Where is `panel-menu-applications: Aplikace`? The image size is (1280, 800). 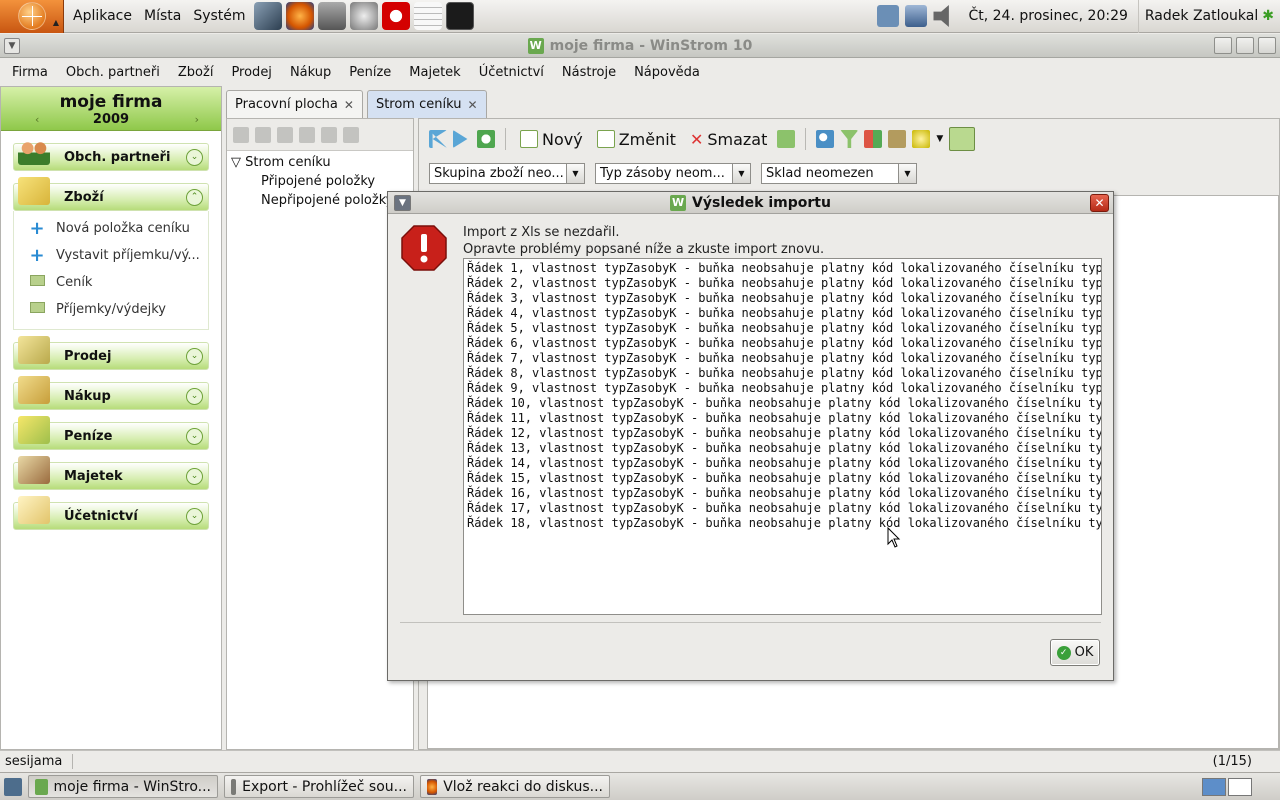
panel-menu-applications: Aplikace is located at coordinates (102, 16).